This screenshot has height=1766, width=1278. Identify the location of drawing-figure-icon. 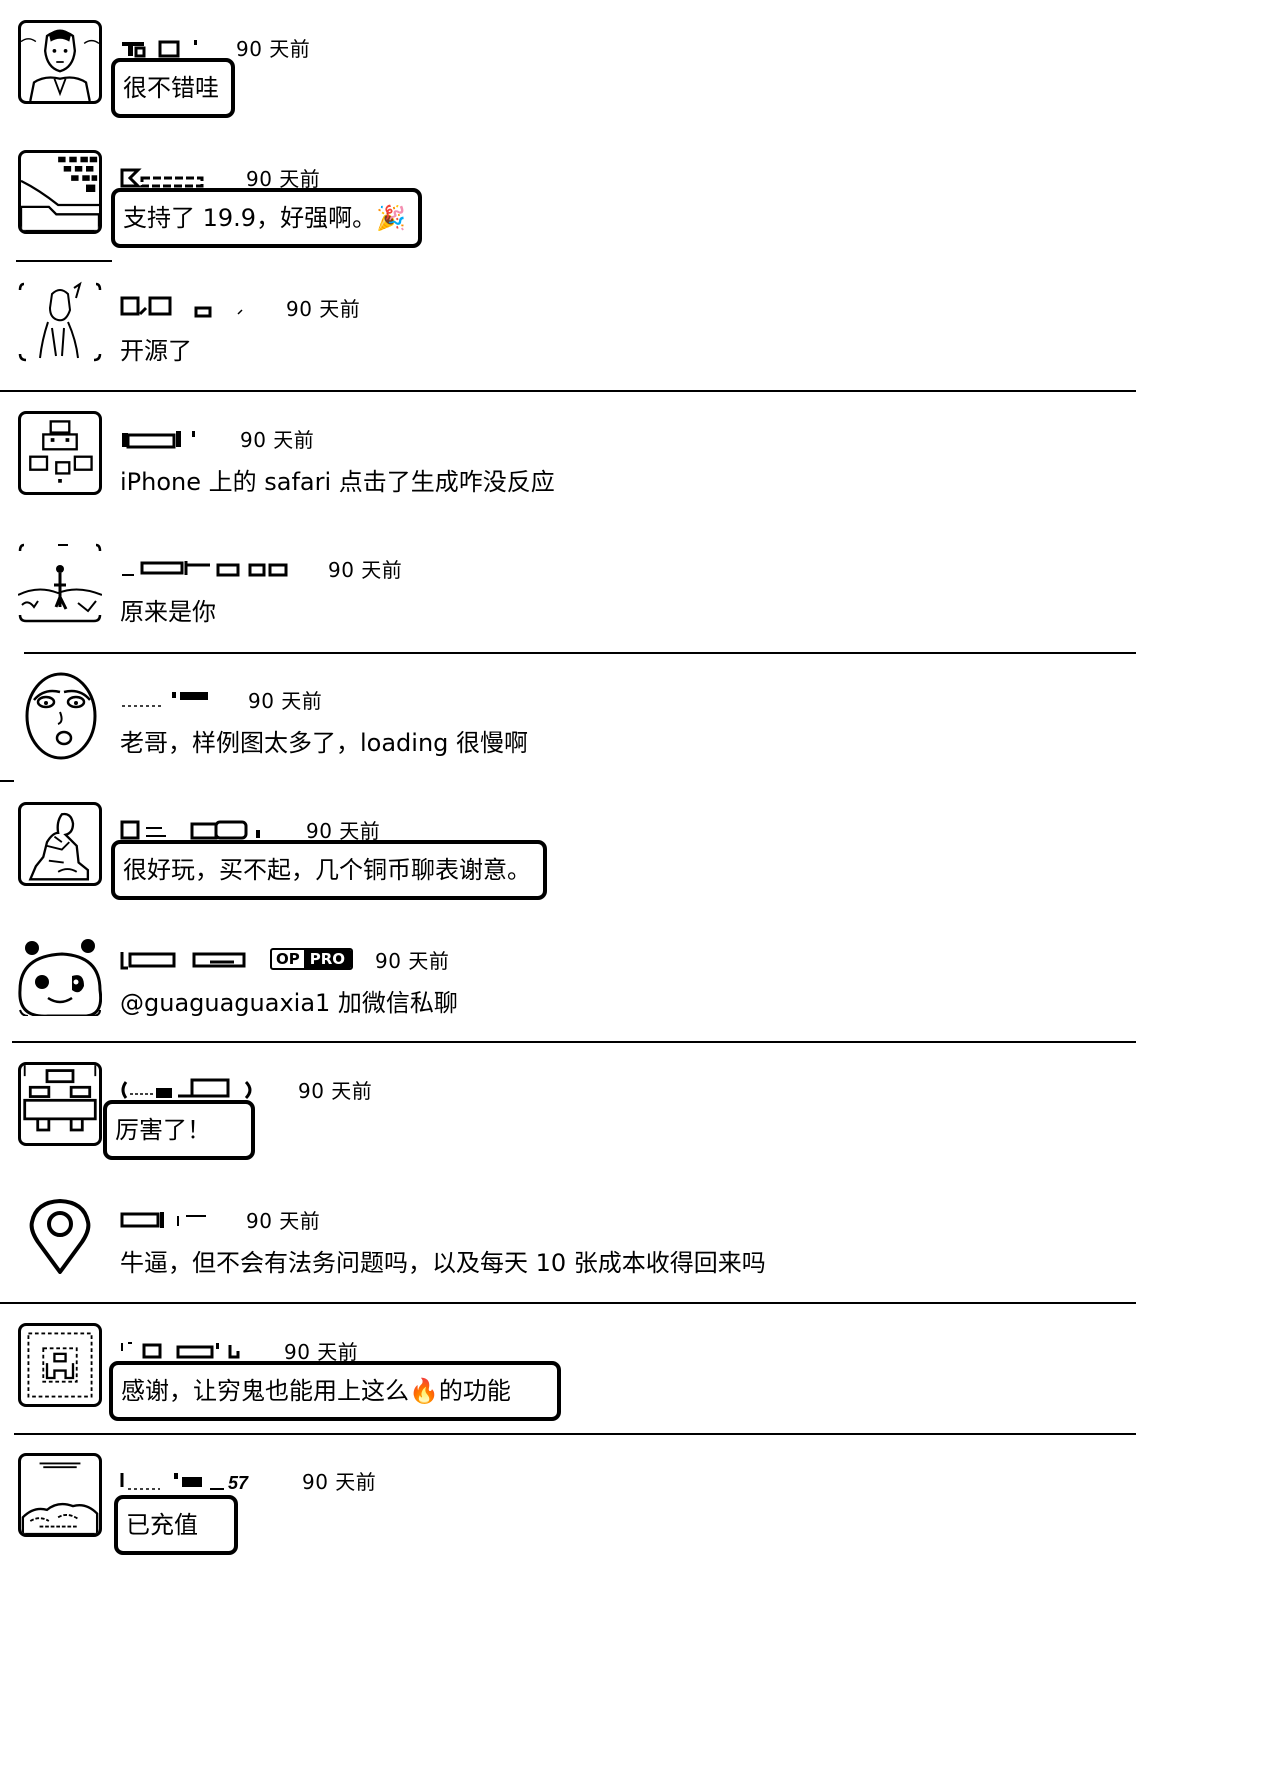
(60, 321).